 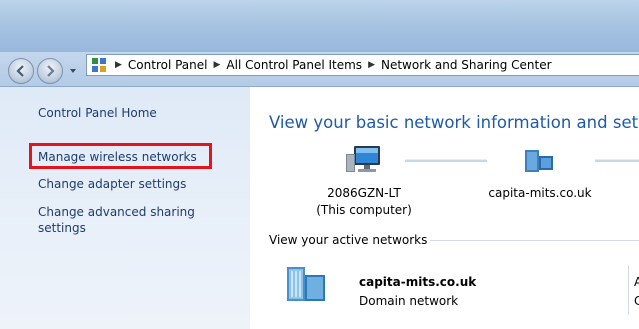 I want to click on control-panel-icon, so click(x=99, y=65).